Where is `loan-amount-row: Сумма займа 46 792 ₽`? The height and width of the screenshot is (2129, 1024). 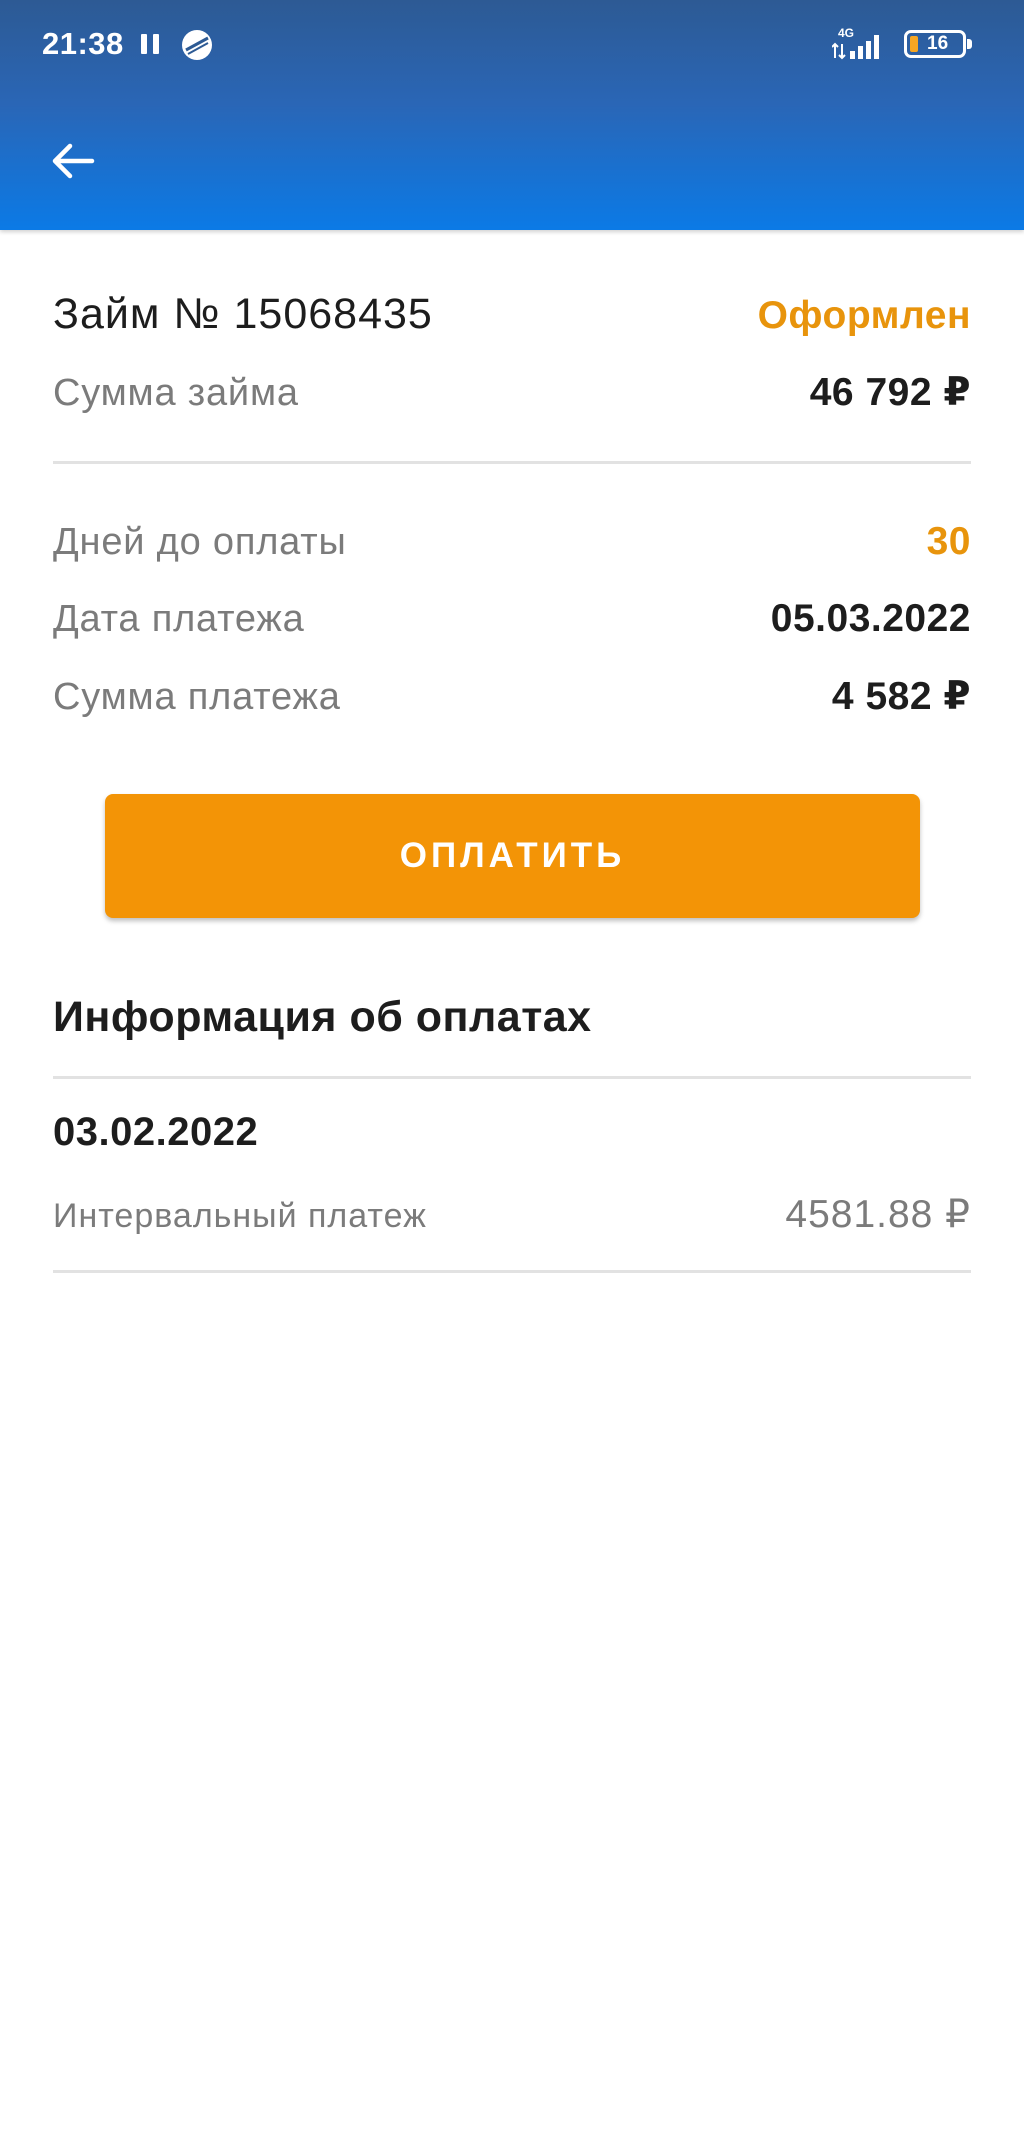
loan-amount-row: Сумма займа 46 792 ₽ is located at coordinates (512, 392).